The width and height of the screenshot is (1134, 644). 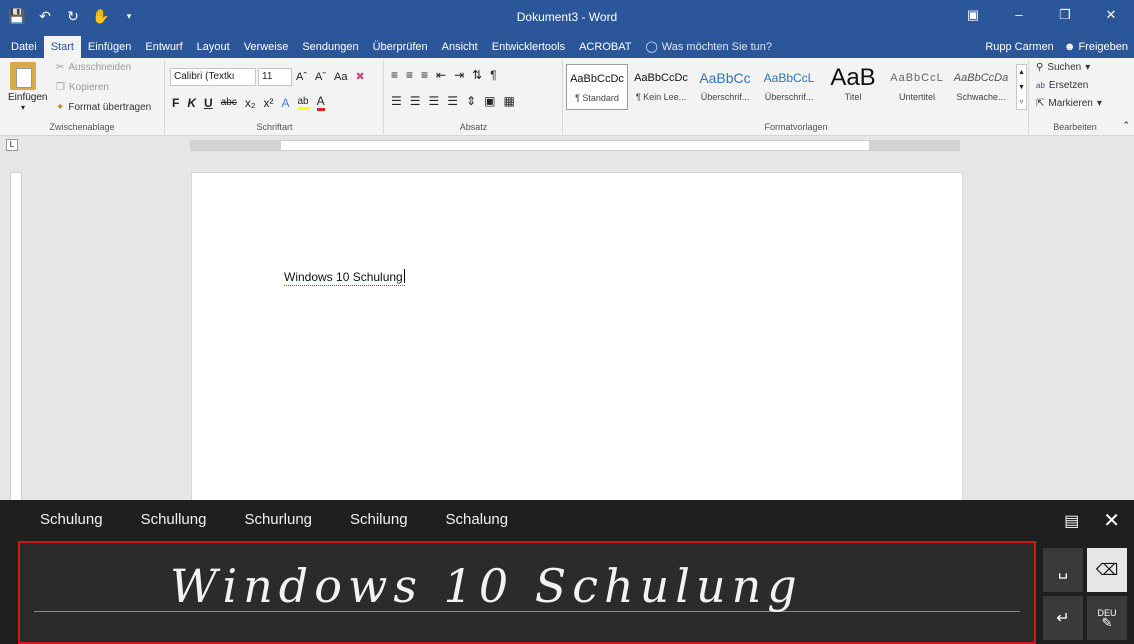 I want to click on suggestion-item: Schullung, so click(x=174, y=519).